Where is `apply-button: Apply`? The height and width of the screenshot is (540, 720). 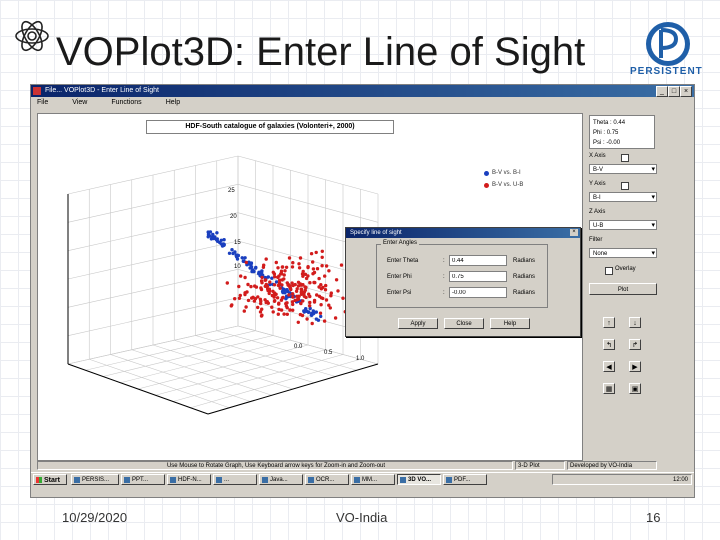 apply-button: Apply is located at coordinates (418, 323).